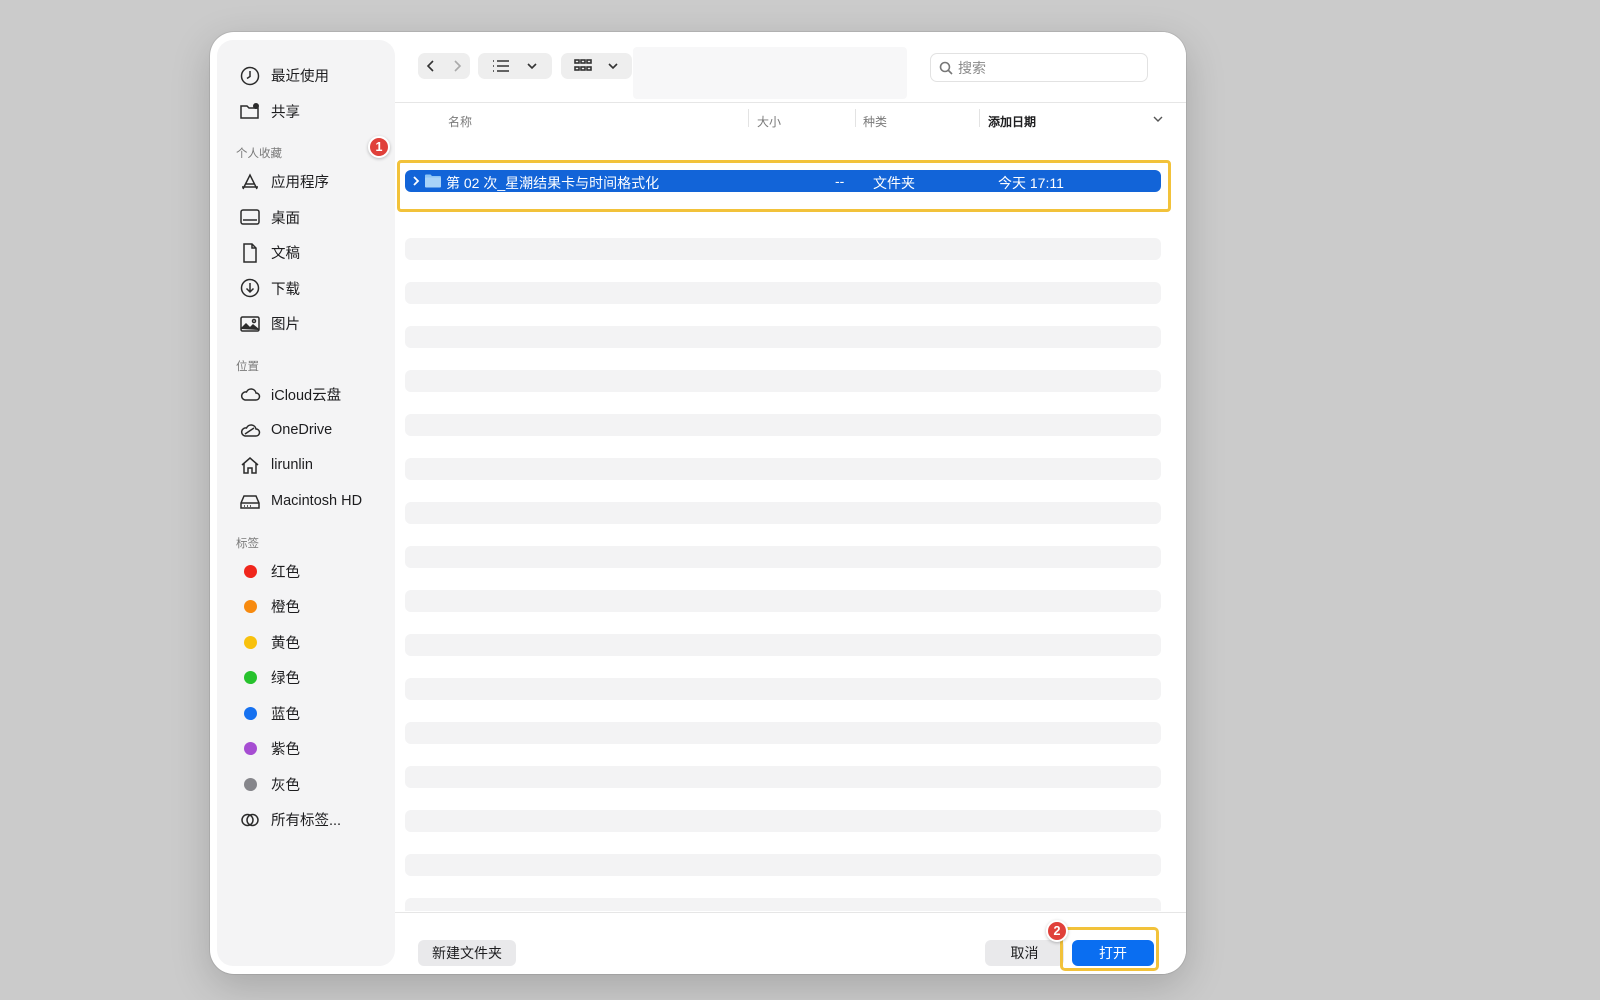  Describe the element at coordinates (306, 607) in the screenshot. I see `sidebar-tag-orange: 橙色` at that location.